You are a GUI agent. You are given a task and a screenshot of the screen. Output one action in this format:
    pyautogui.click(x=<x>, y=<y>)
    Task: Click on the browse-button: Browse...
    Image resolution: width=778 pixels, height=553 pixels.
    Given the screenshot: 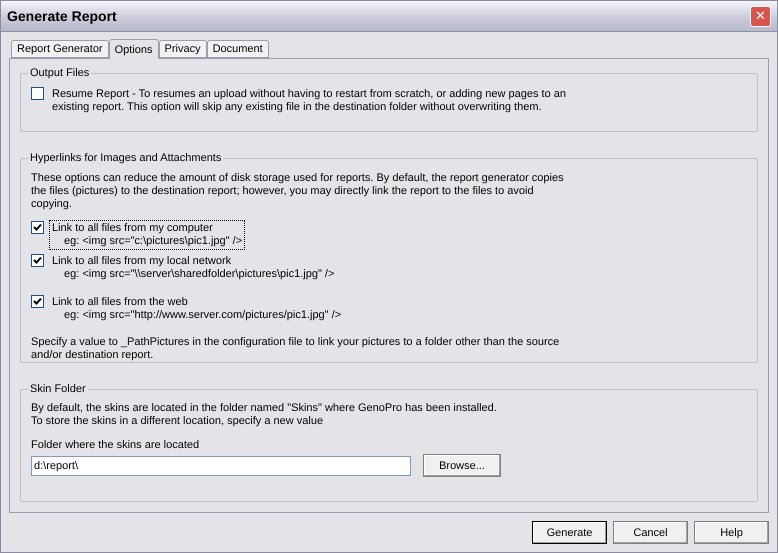 What is the action you would take?
    pyautogui.click(x=462, y=465)
    